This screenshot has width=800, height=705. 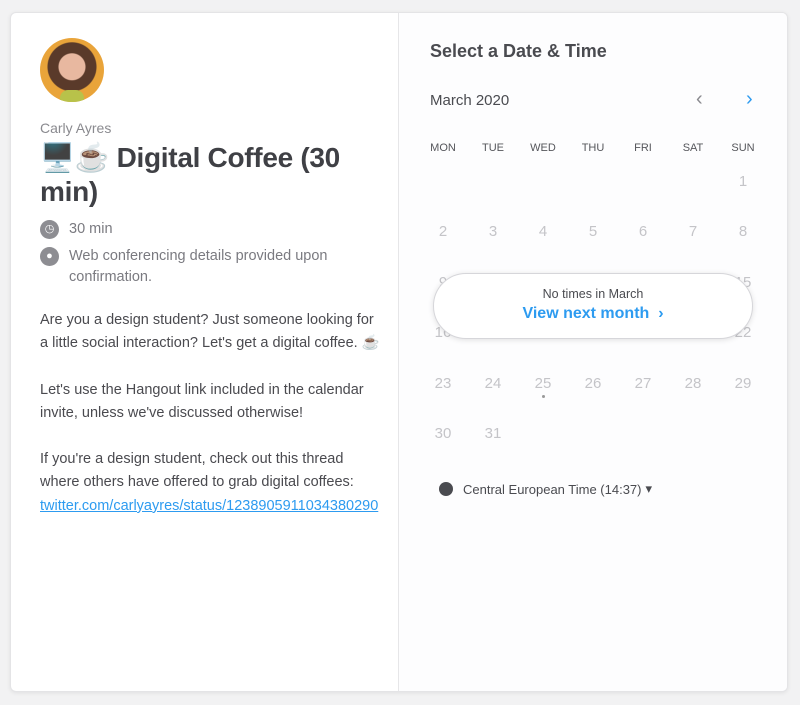 I want to click on weekday-label: SUN, so click(x=743, y=148).